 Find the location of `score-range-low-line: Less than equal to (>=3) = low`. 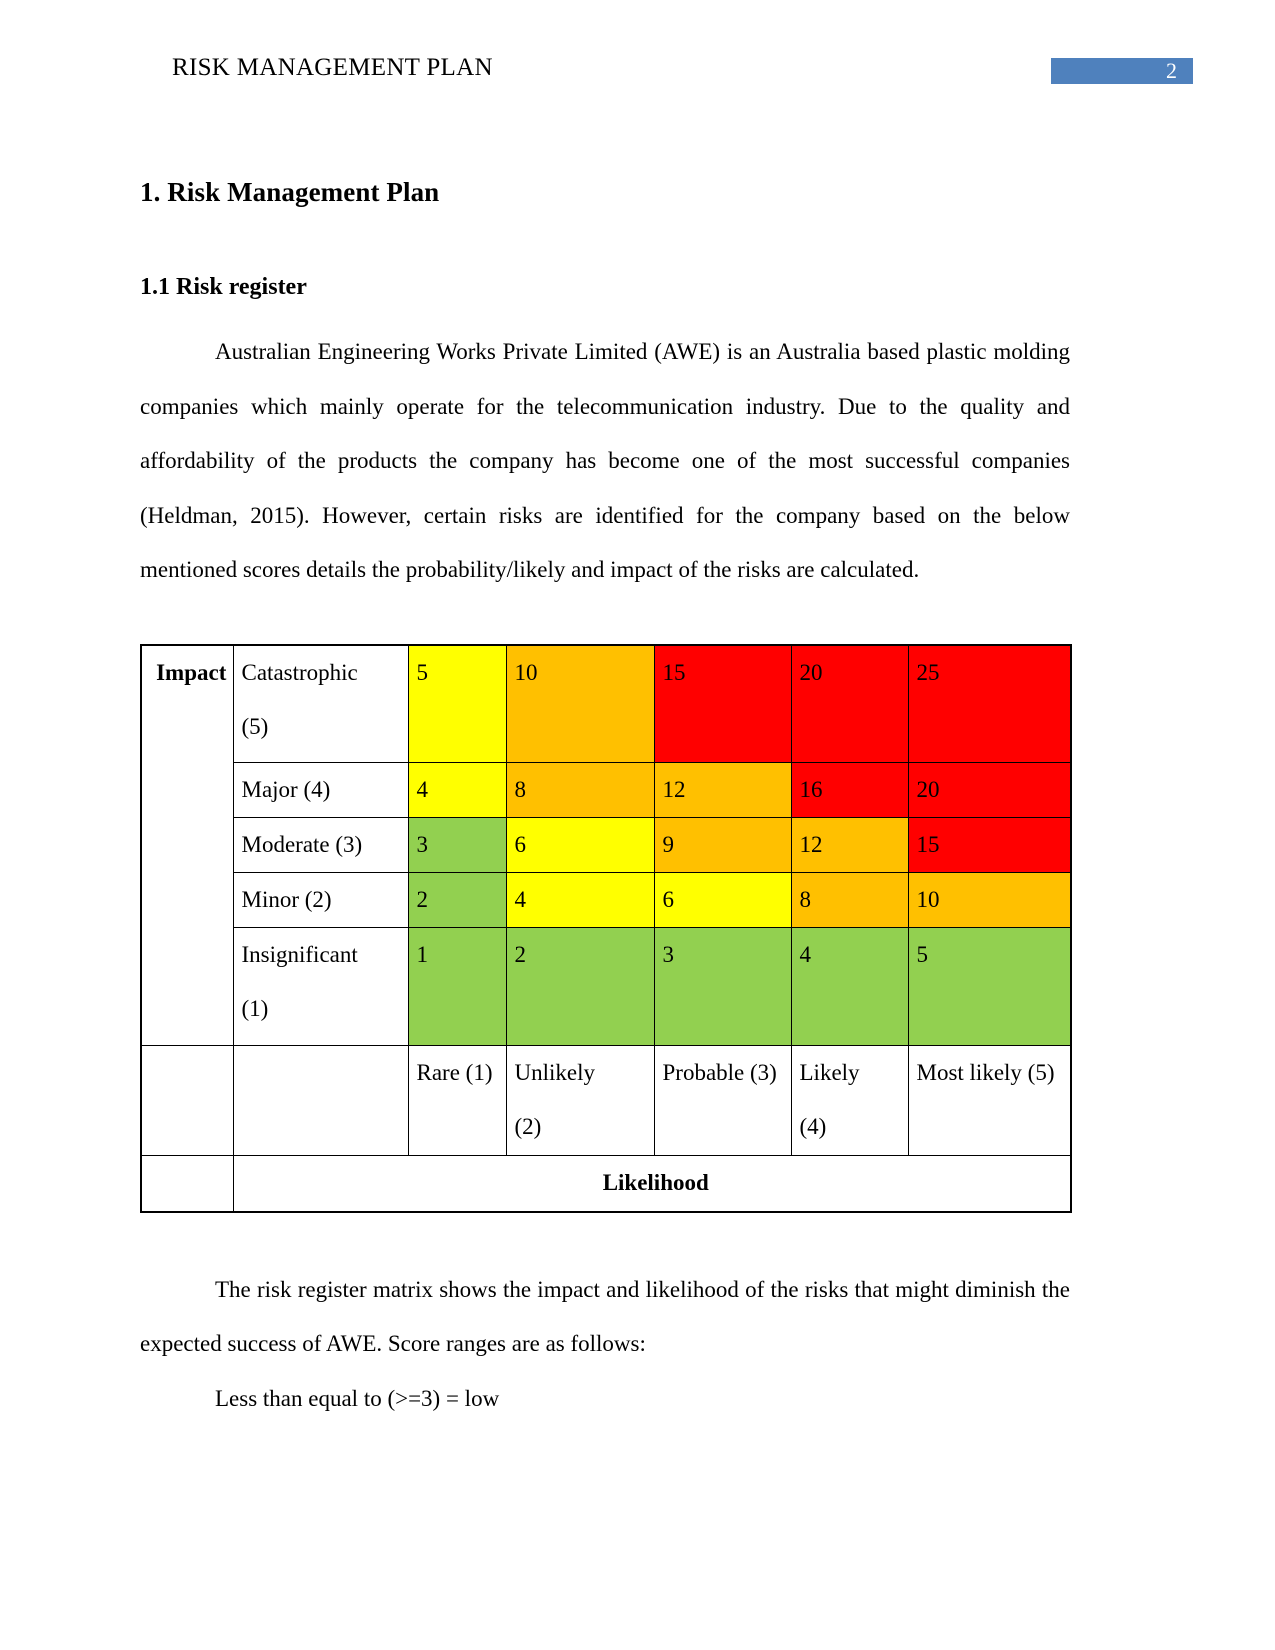

score-range-low-line: Less than equal to (>=3) = low is located at coordinates (357, 1398).